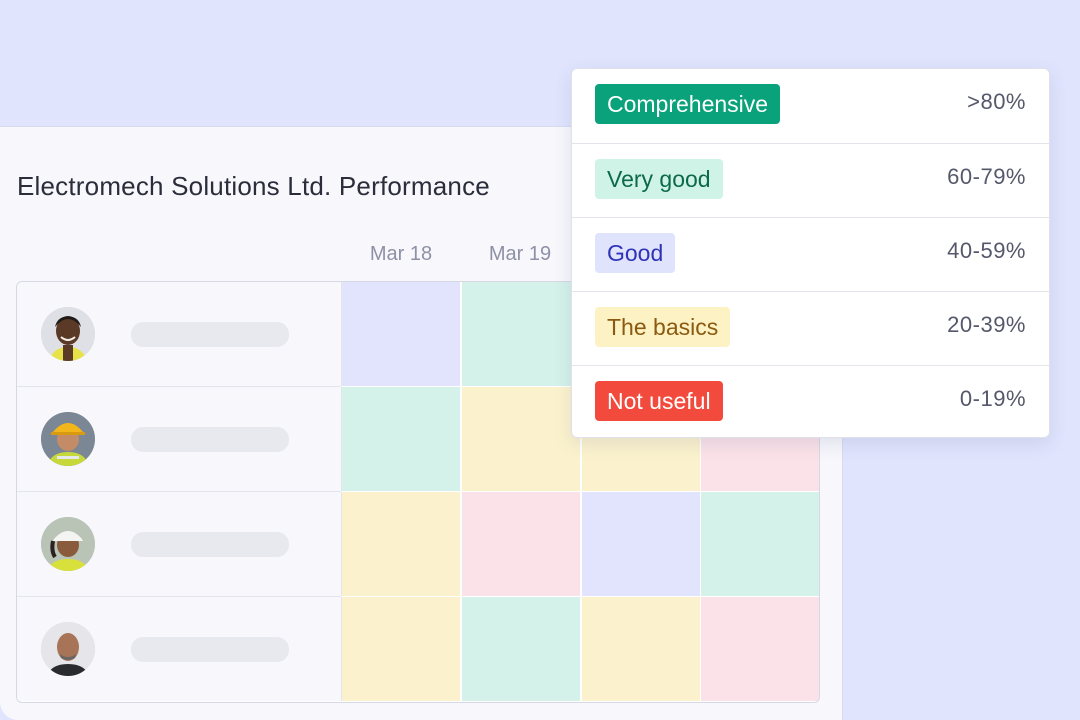  Describe the element at coordinates (810, 106) in the screenshot. I see `legend-row-comprehensive: Comprehensive >80%` at that location.